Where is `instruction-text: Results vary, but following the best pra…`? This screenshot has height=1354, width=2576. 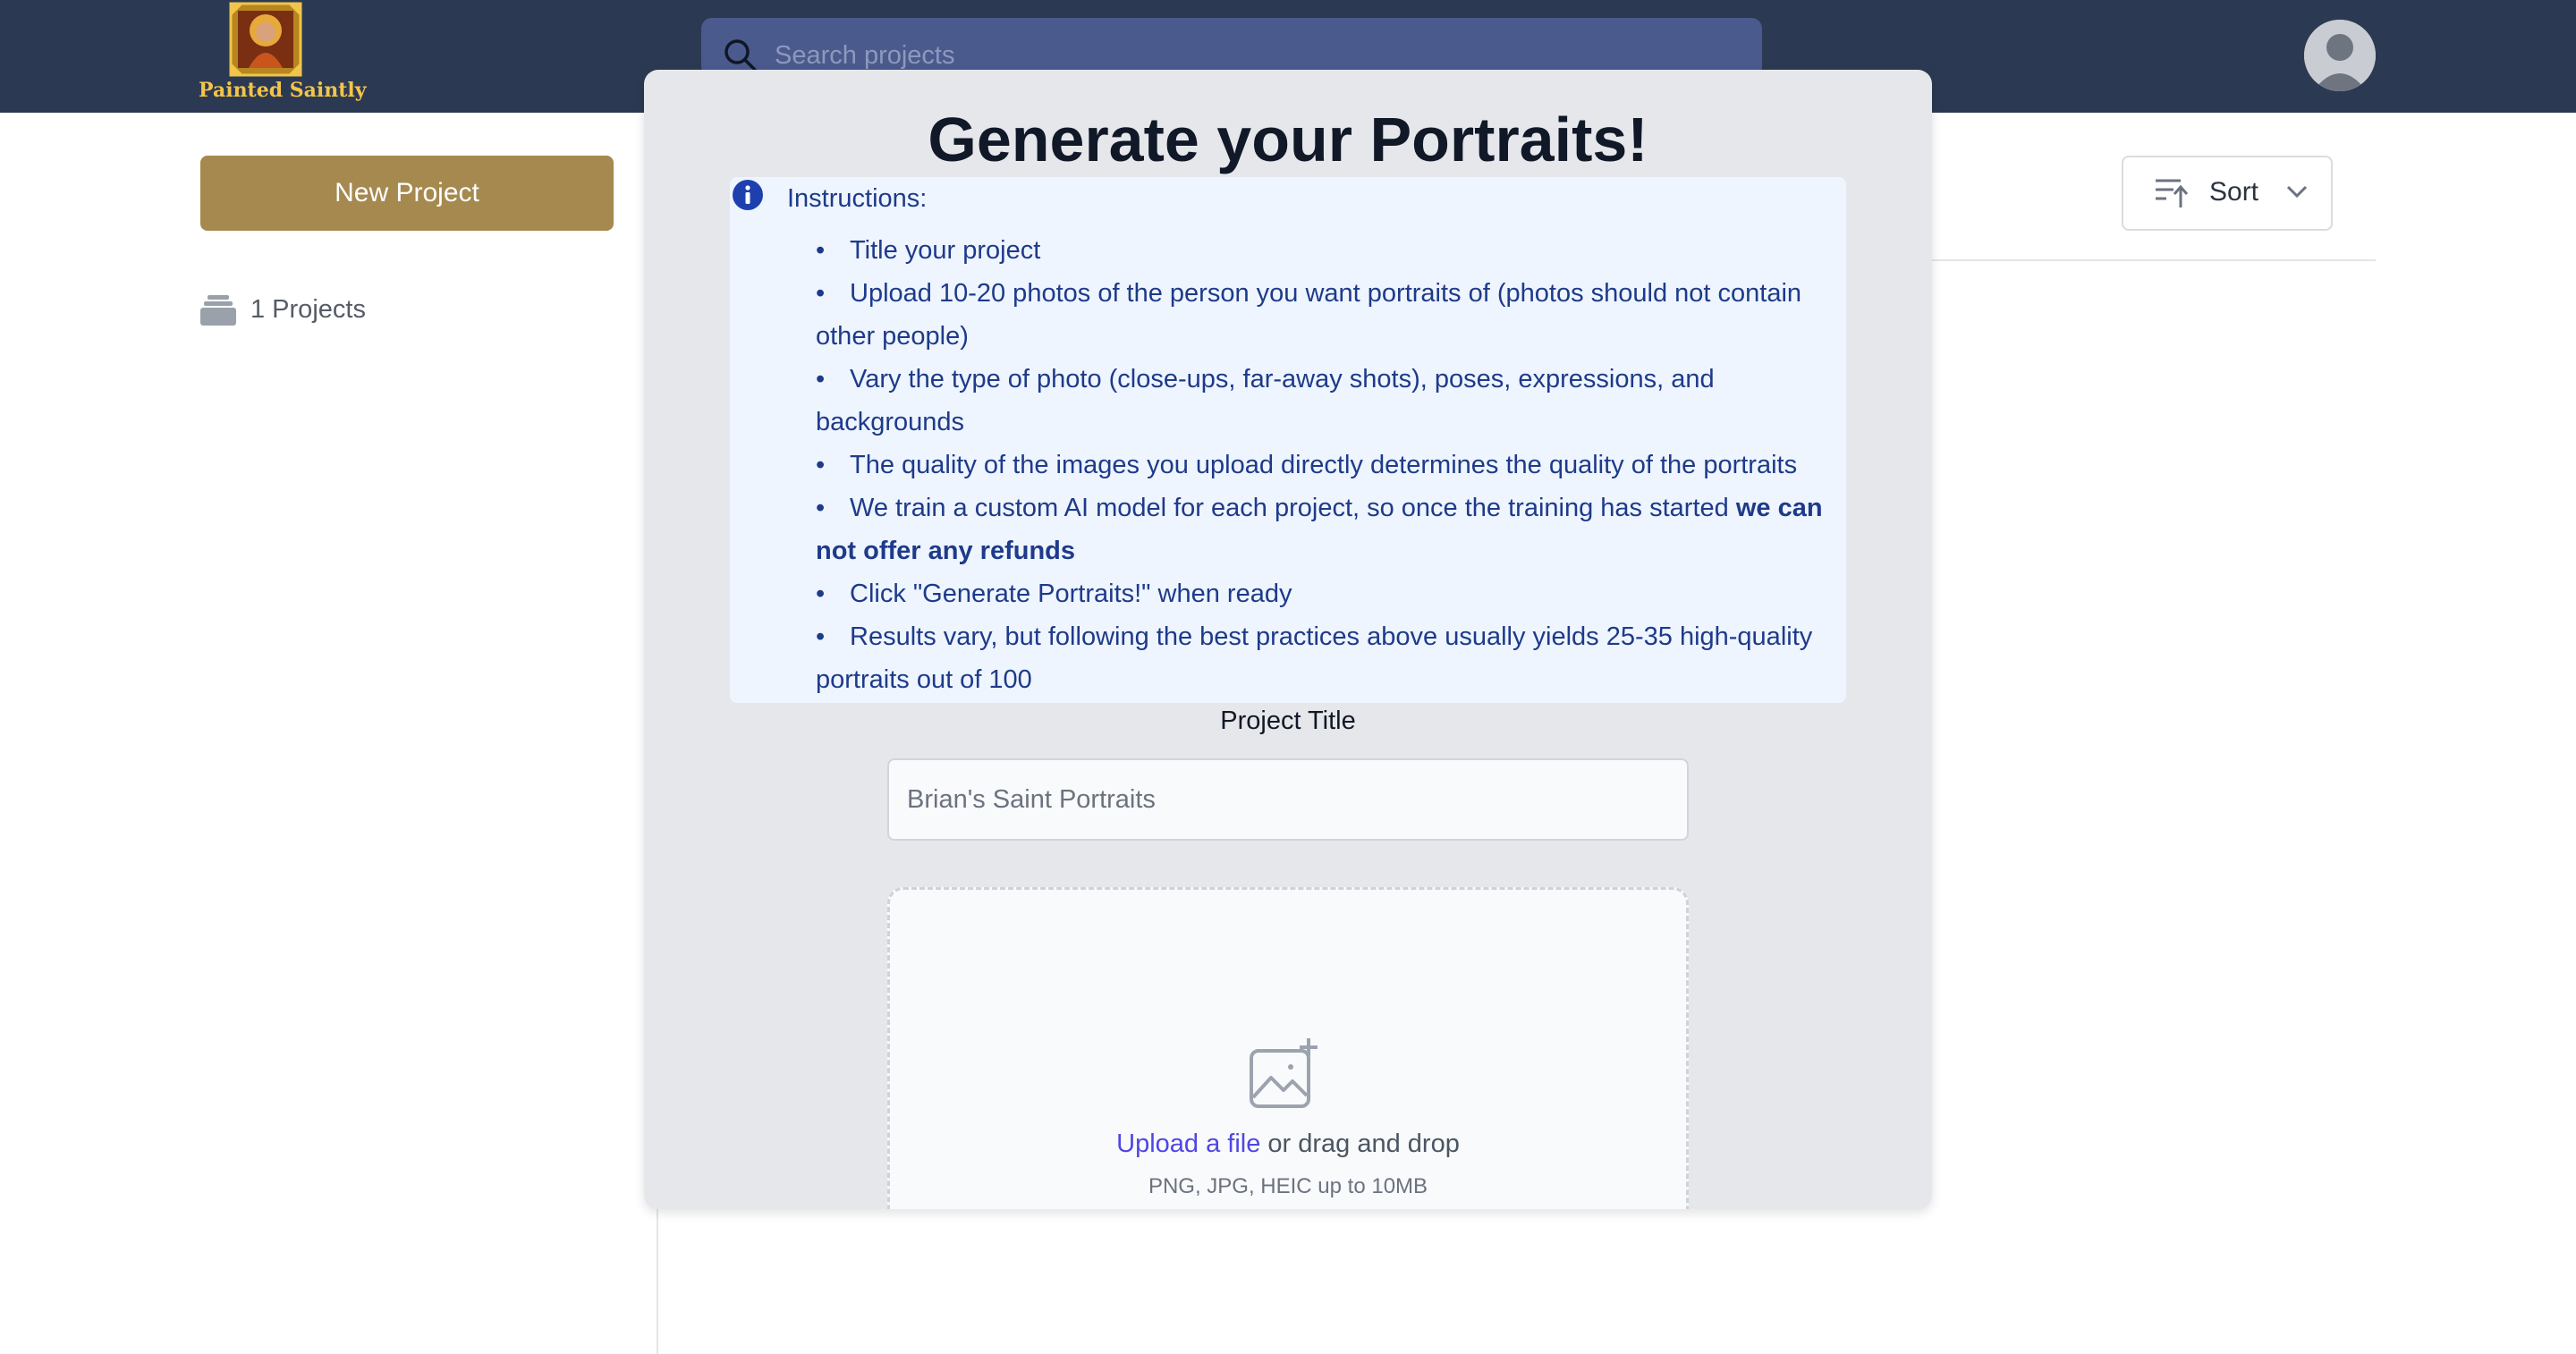 instruction-text: Results vary, but following the best pra… is located at coordinates (1314, 658).